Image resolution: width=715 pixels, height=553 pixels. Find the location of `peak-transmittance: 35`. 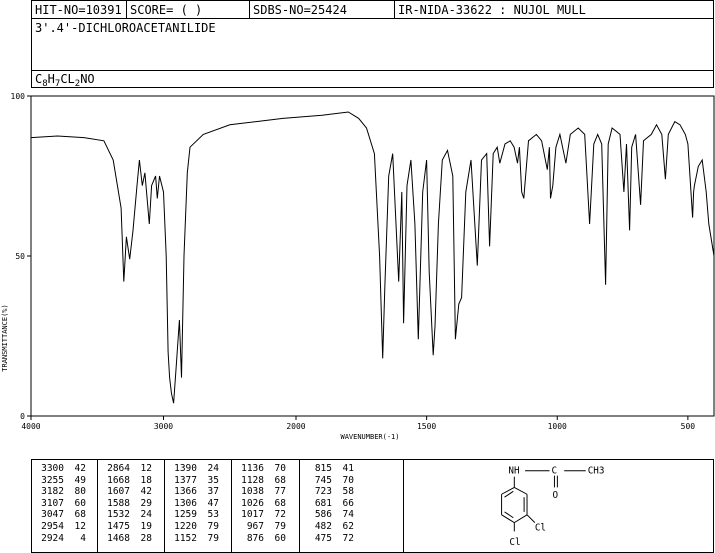

peak-transmittance: 35 is located at coordinates (213, 480).